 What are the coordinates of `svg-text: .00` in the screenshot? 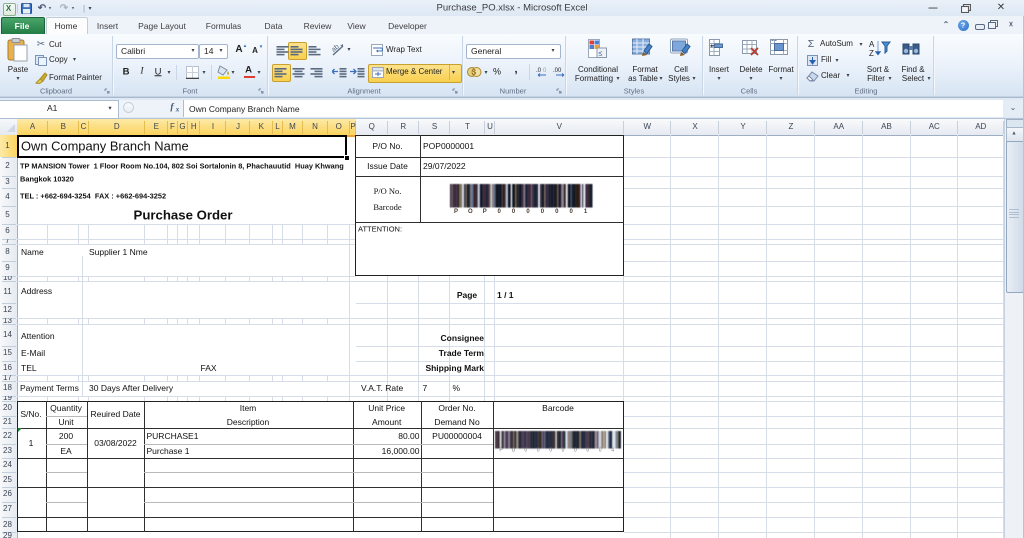 It's located at (557, 71).